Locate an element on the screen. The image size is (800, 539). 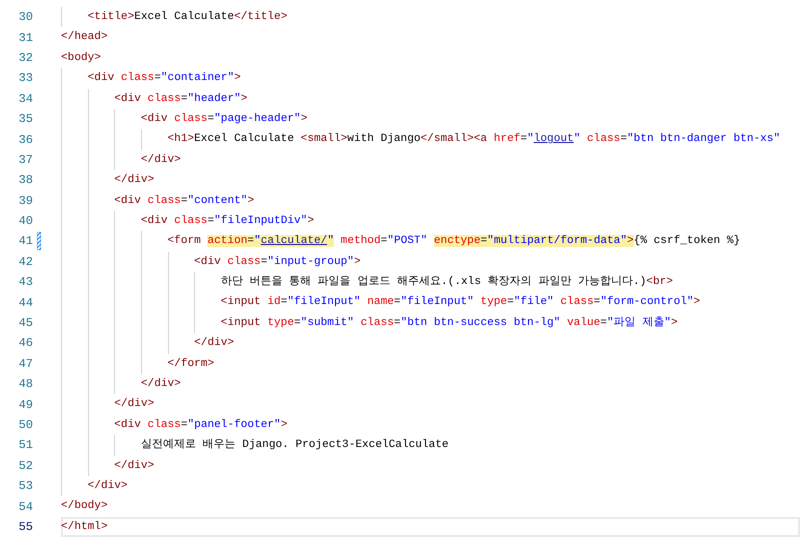
line-number: 47 is located at coordinates (25, 364).